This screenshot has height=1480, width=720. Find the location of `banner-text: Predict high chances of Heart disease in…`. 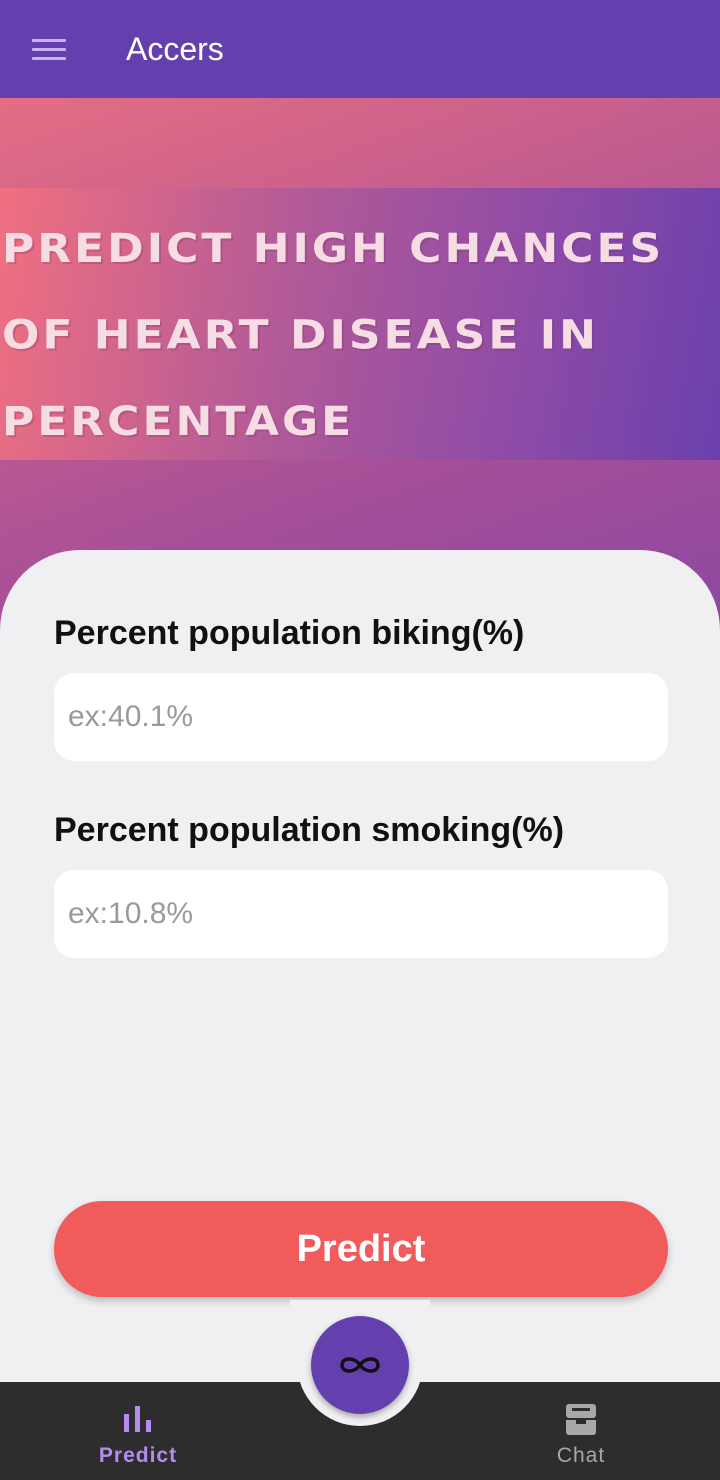

banner-text: Predict high chances of Heart disease in… is located at coordinates (333, 335).